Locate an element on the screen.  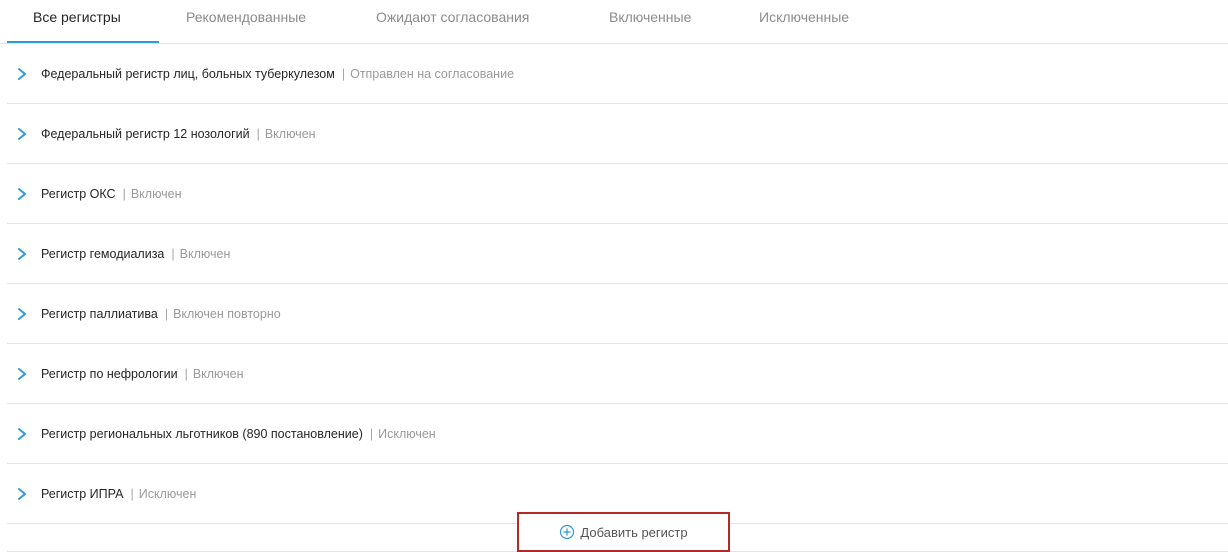
register-row-text: Регистр ОКС | Включен is located at coordinates (111, 194).